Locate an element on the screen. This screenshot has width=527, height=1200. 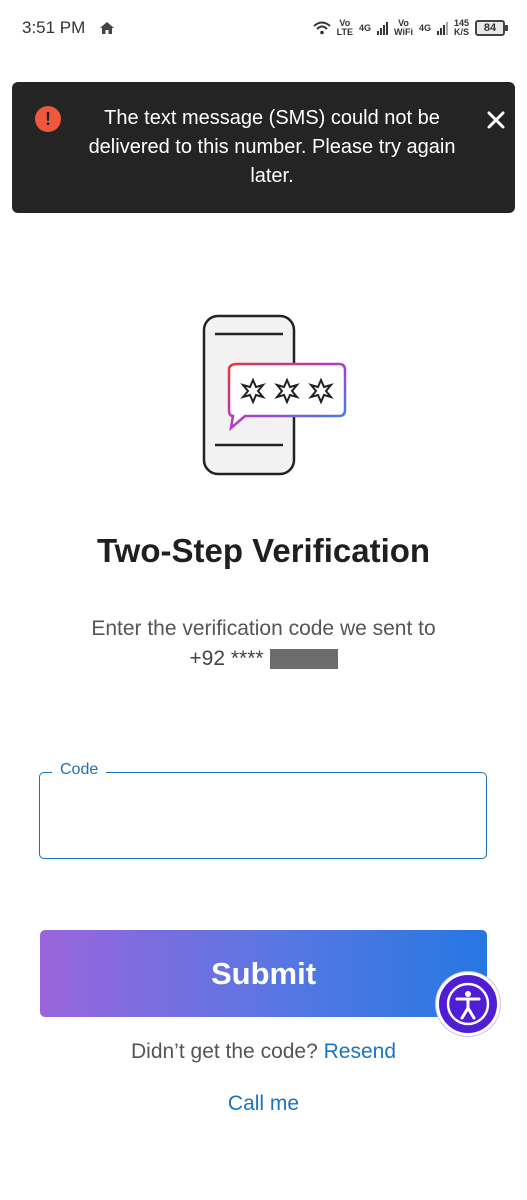
network-speed: 145 K/S is located at coordinates (461, 27).